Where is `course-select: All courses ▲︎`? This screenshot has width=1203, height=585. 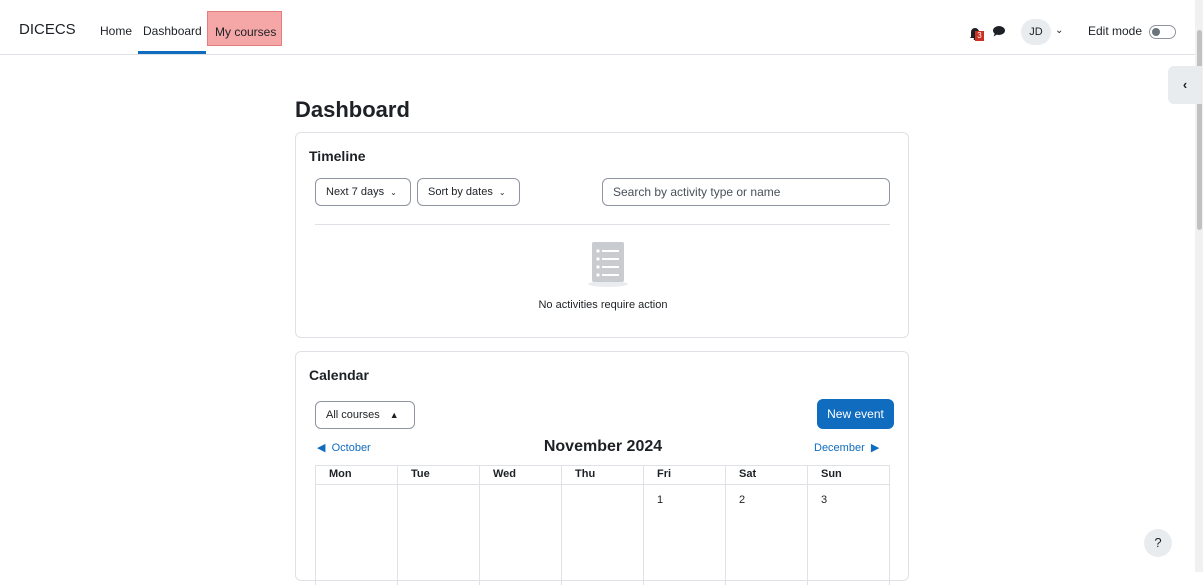 course-select: All courses ▲︎ is located at coordinates (365, 415).